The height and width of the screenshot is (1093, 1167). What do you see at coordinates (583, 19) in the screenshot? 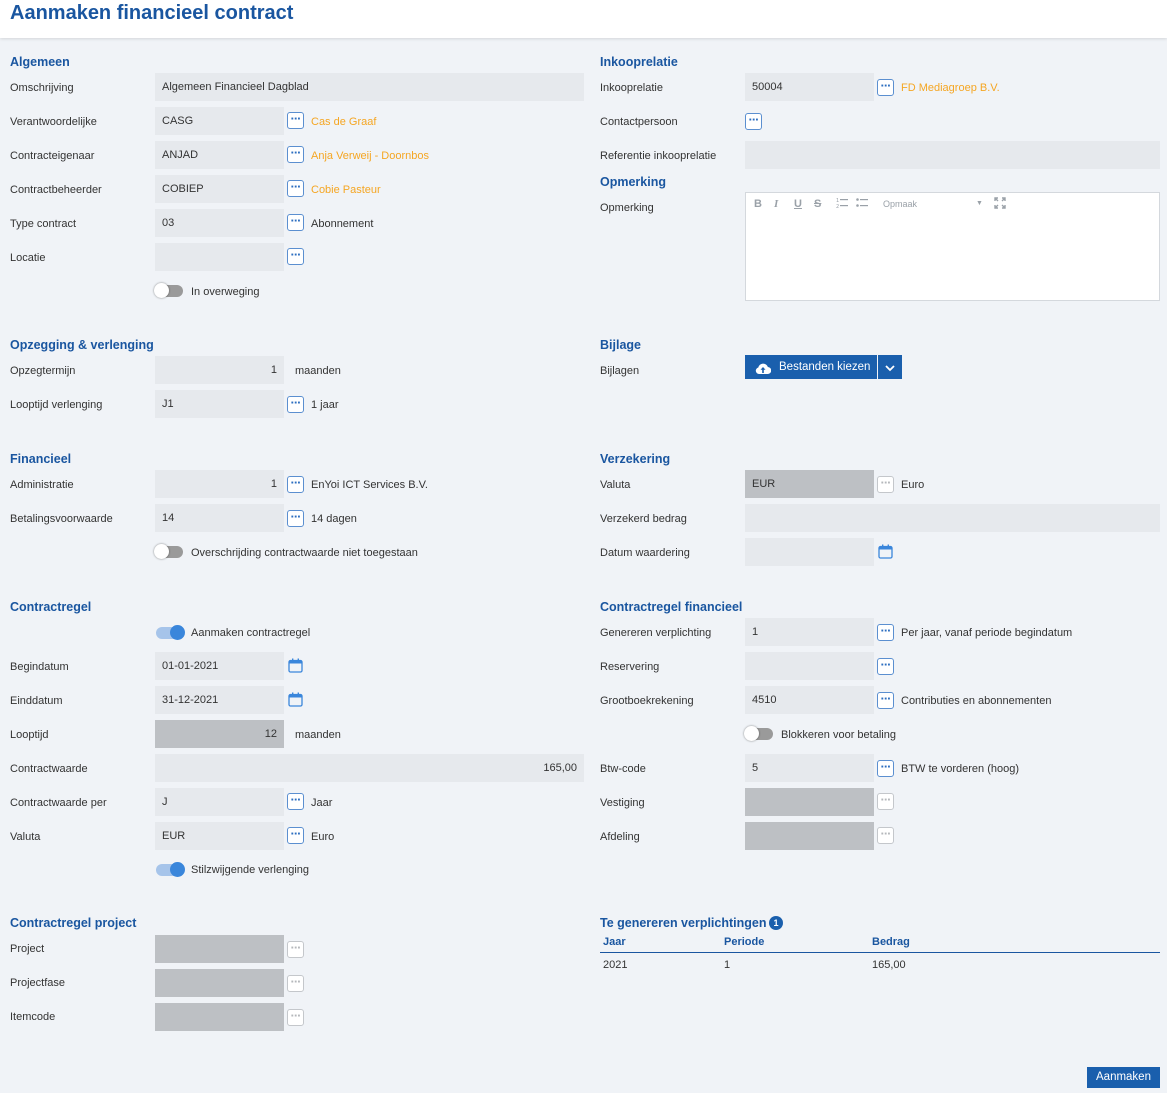
I see `page-header: Aanmaken financieel contract` at bounding box center [583, 19].